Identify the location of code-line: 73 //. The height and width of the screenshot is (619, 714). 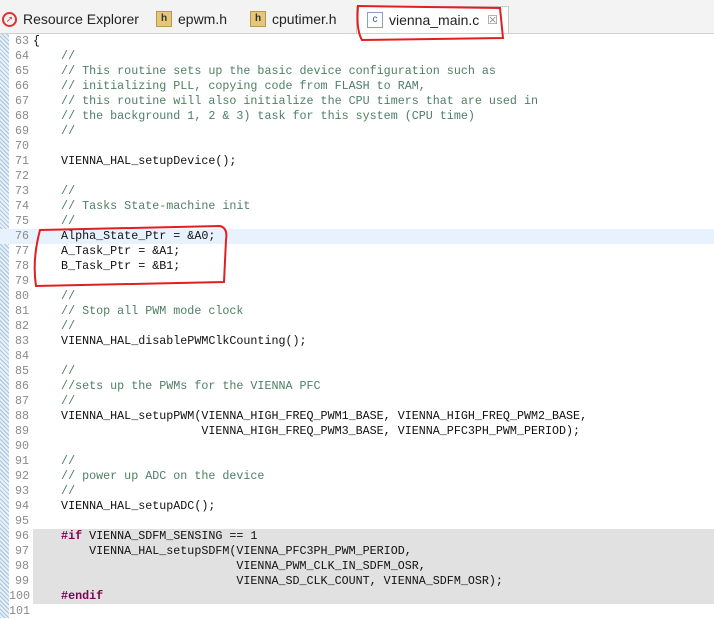
(357, 191).